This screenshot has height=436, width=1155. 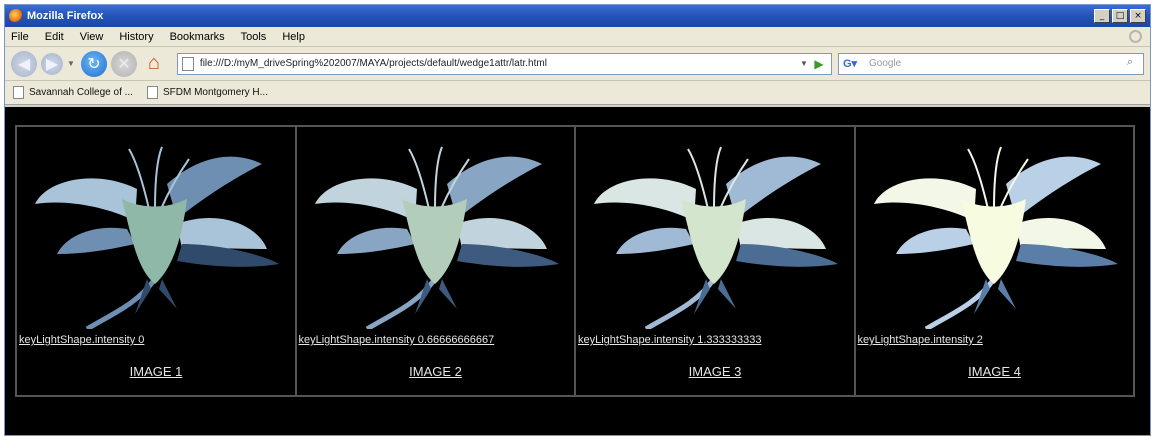 What do you see at coordinates (715, 371) in the screenshot?
I see `image-link: IMAGE 3` at bounding box center [715, 371].